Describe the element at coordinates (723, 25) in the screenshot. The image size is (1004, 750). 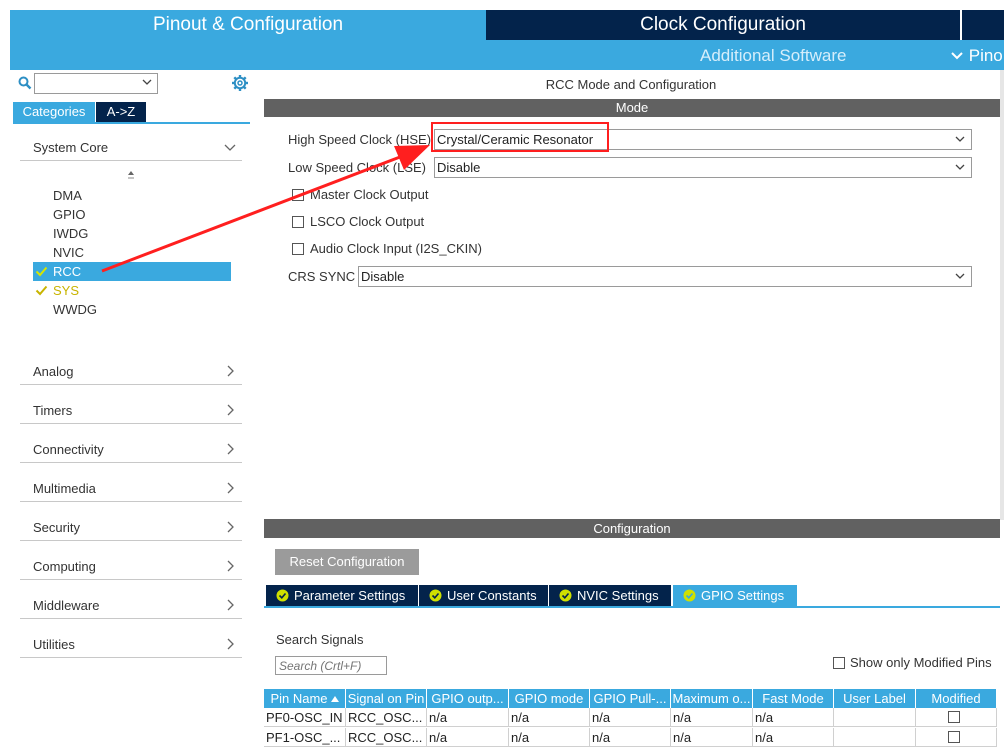
I see `tab-clock-configuration: Clock Configuration` at that location.